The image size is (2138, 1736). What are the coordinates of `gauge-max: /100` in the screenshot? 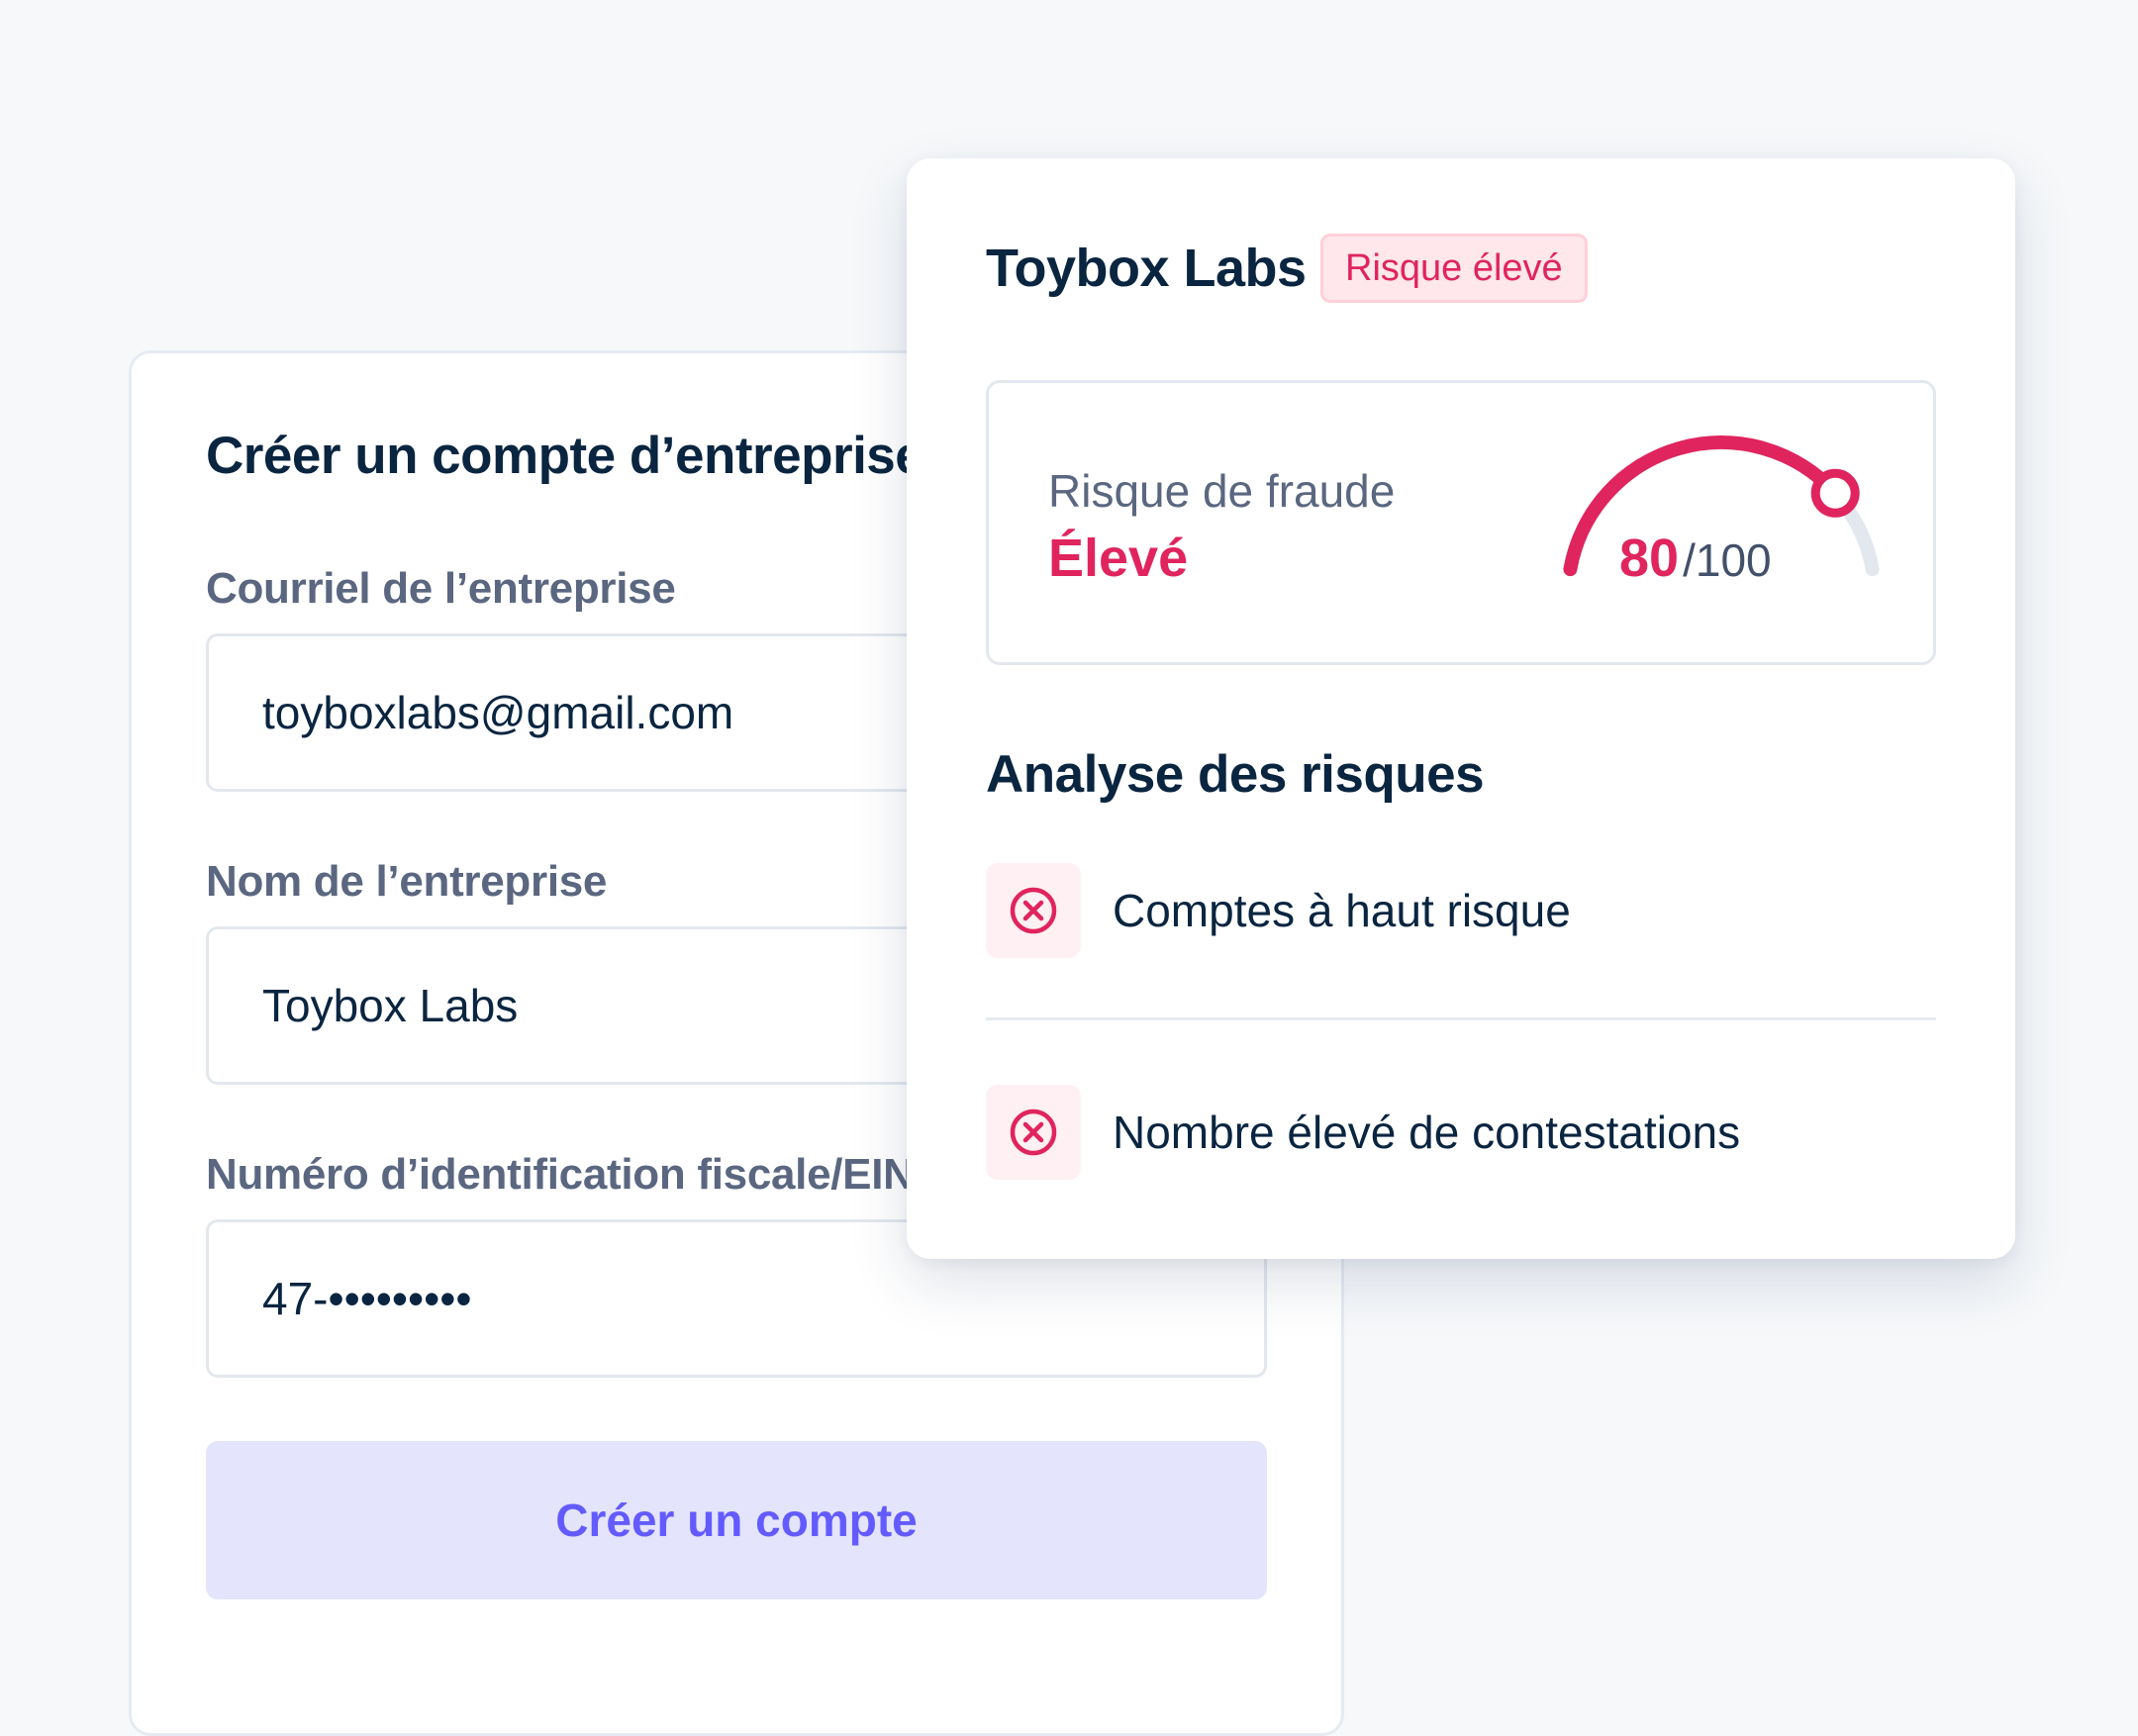 It's located at (1727, 560).